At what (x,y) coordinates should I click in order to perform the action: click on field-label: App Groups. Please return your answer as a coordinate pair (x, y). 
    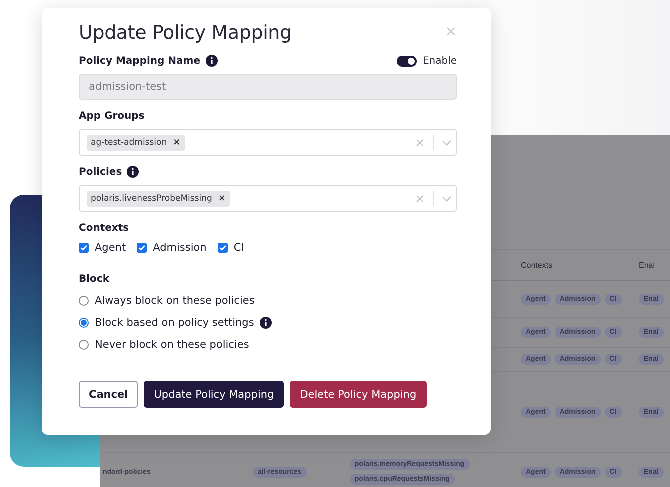
    Looking at the image, I should click on (112, 116).